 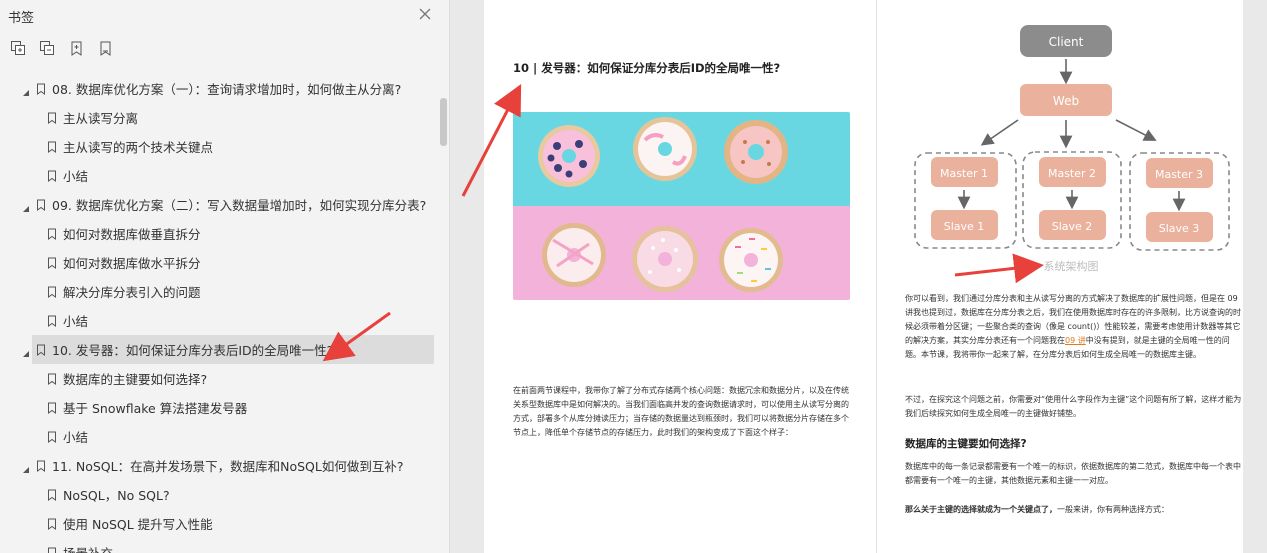 I want to click on bookmark-label: 如何对数据库做垂直拆分, so click(x=132, y=234).